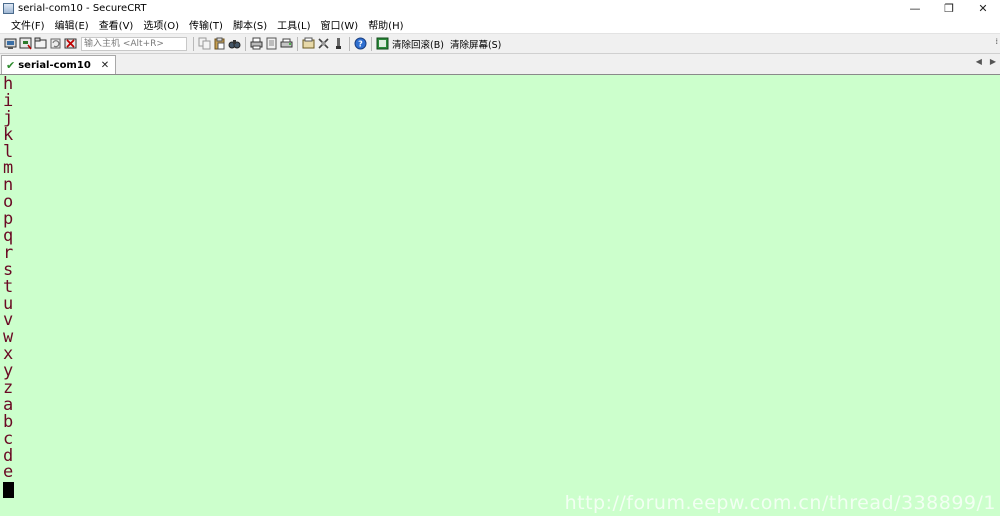  I want to click on quick-connect-icon, so click(25, 43).